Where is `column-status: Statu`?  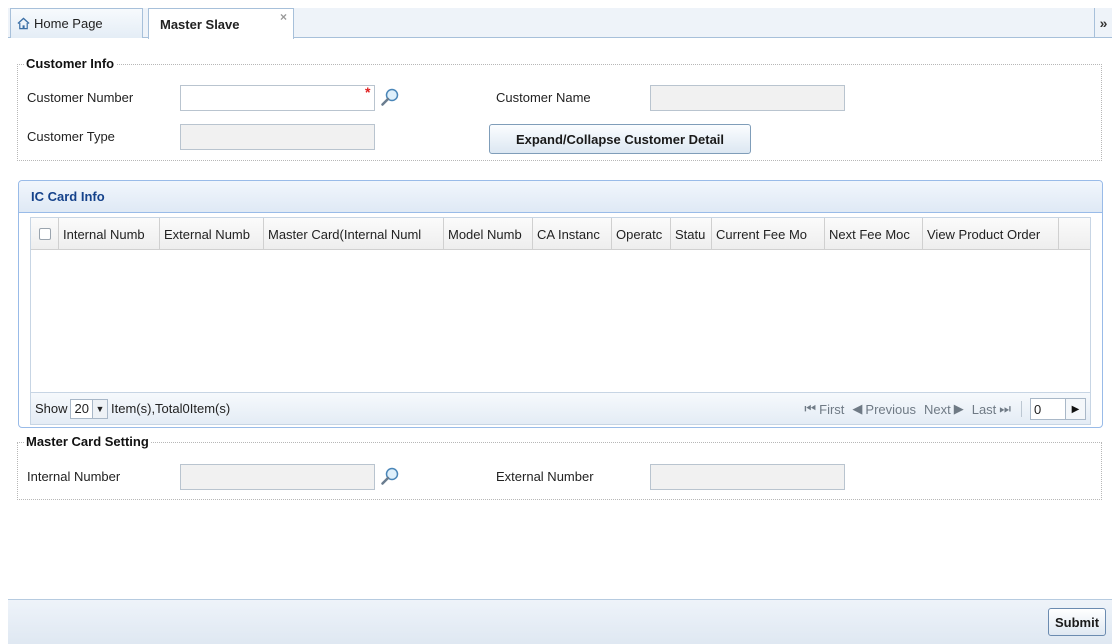 column-status: Statu is located at coordinates (691, 234).